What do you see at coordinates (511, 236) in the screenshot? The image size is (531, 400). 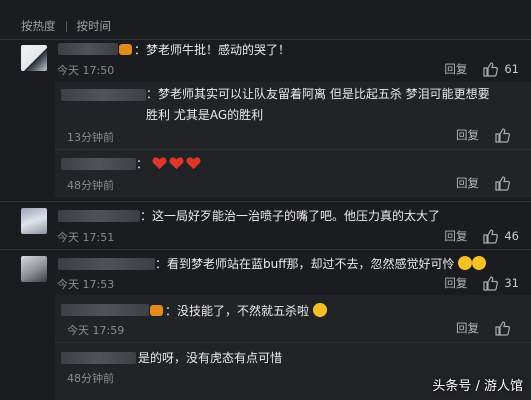 I see `like-count: 46` at bounding box center [511, 236].